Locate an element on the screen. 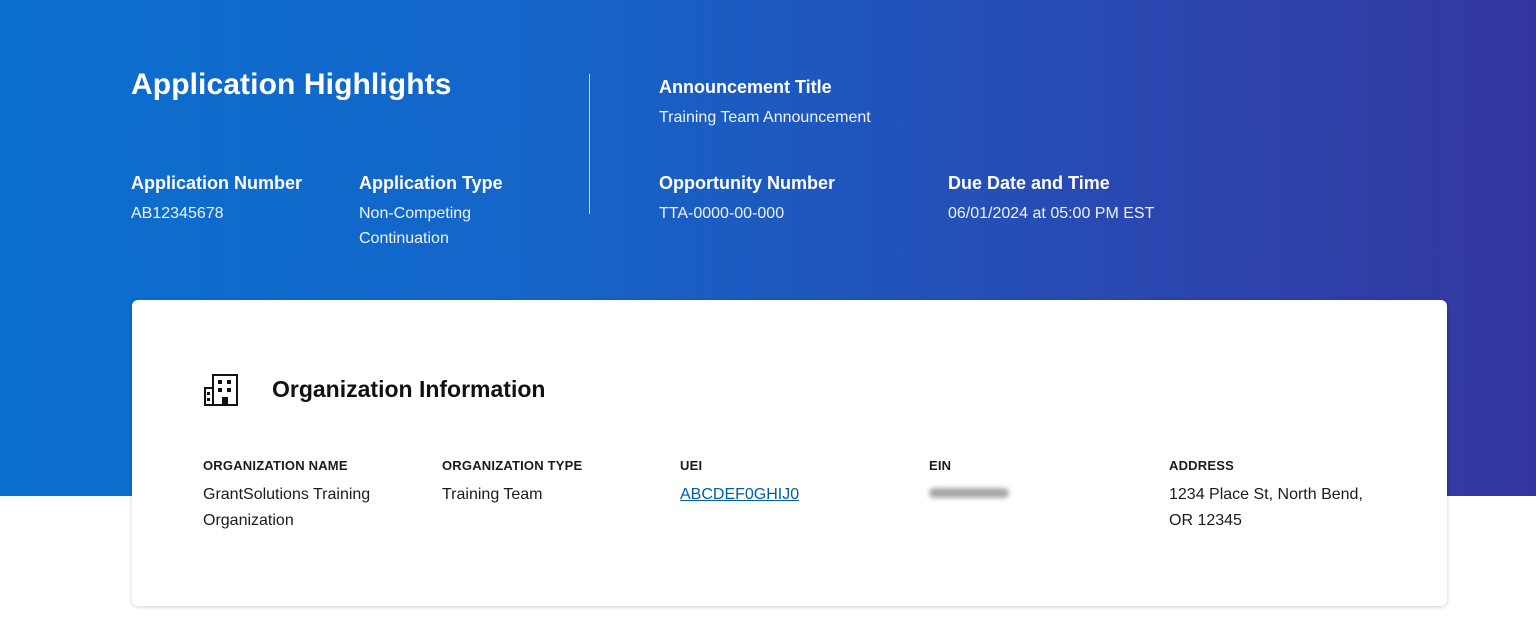 The height and width of the screenshot is (631, 1536). organization-name-value: GrantSolutions Training Organization is located at coordinates (287, 507).